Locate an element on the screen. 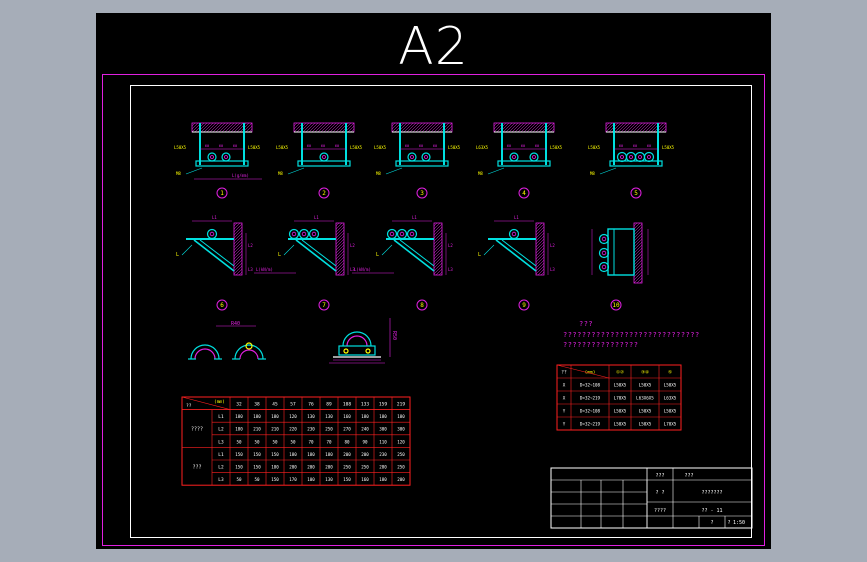  bracket-view-8: L L2 L1 L3 8 is located at coordinates (414, 263).